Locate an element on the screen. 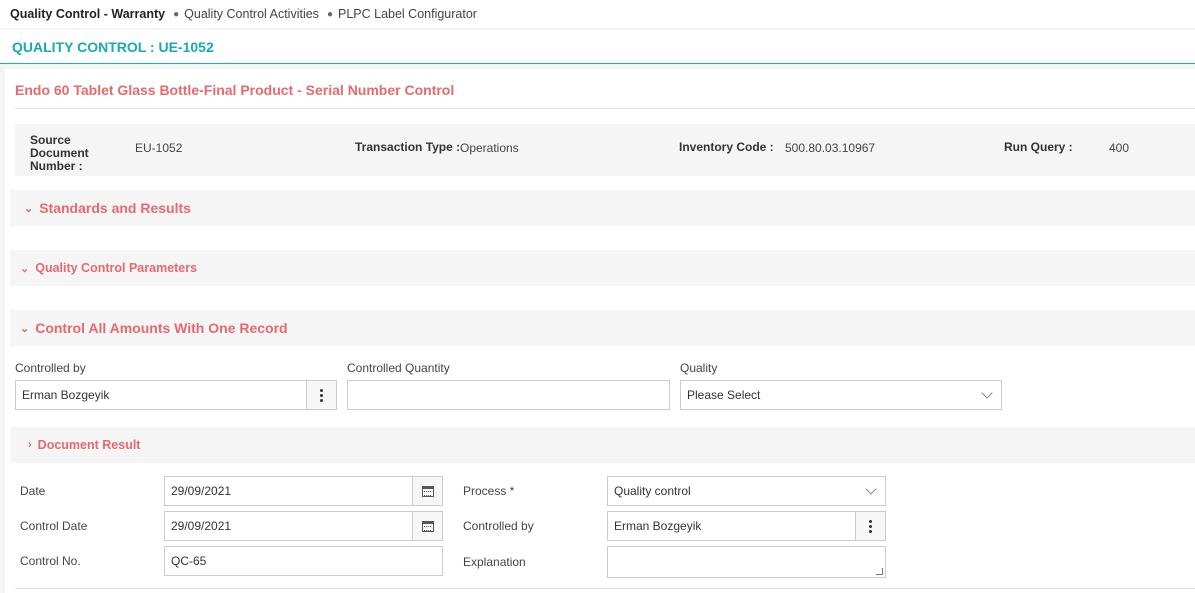  resize-handle-icon is located at coordinates (879, 571).